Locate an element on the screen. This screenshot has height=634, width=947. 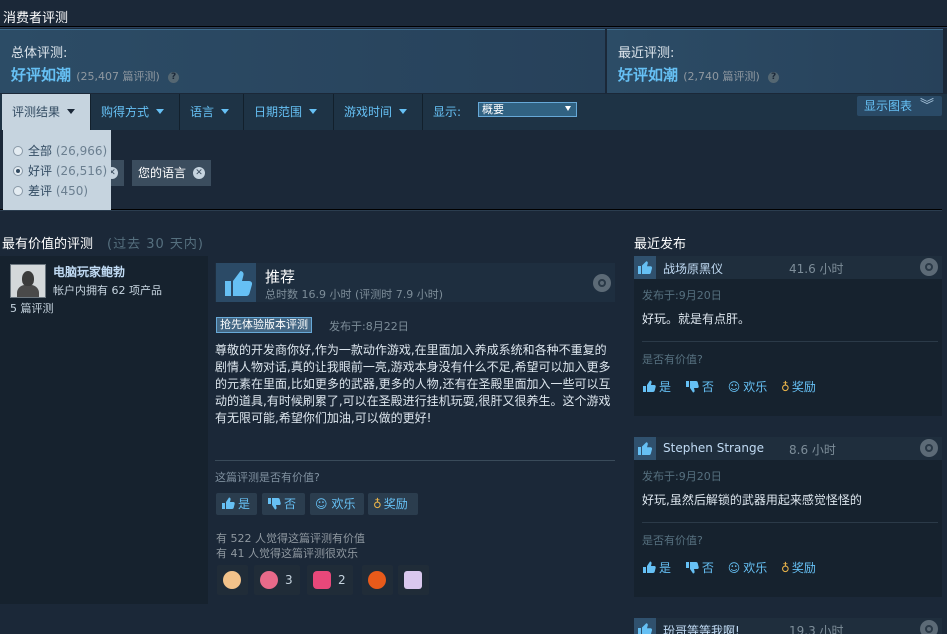
award-palette-icon is located at coordinates (232, 580).